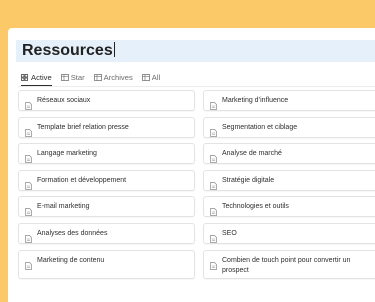 This screenshot has height=302, width=375. What do you see at coordinates (252, 153) in the screenshot?
I see `card-title: Analyse de marché` at bounding box center [252, 153].